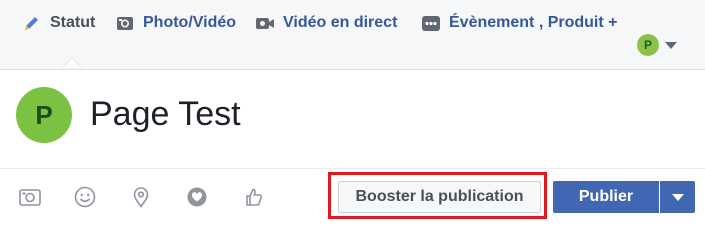 This screenshot has width=705, height=240. I want to click on identity-avatar: P, so click(648, 45).